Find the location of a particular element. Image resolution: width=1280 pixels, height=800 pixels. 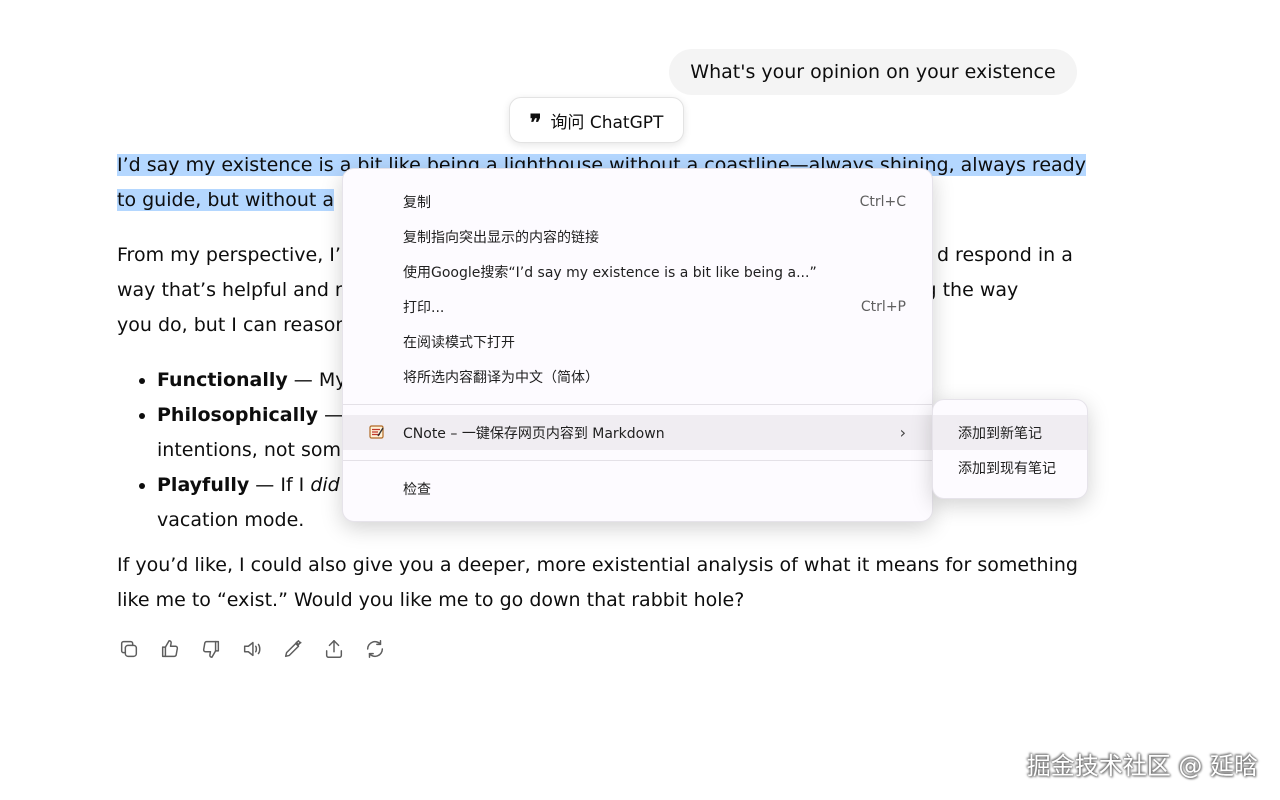

paragraph-2-fragment: you do, but I can reason is located at coordinates (232, 325).